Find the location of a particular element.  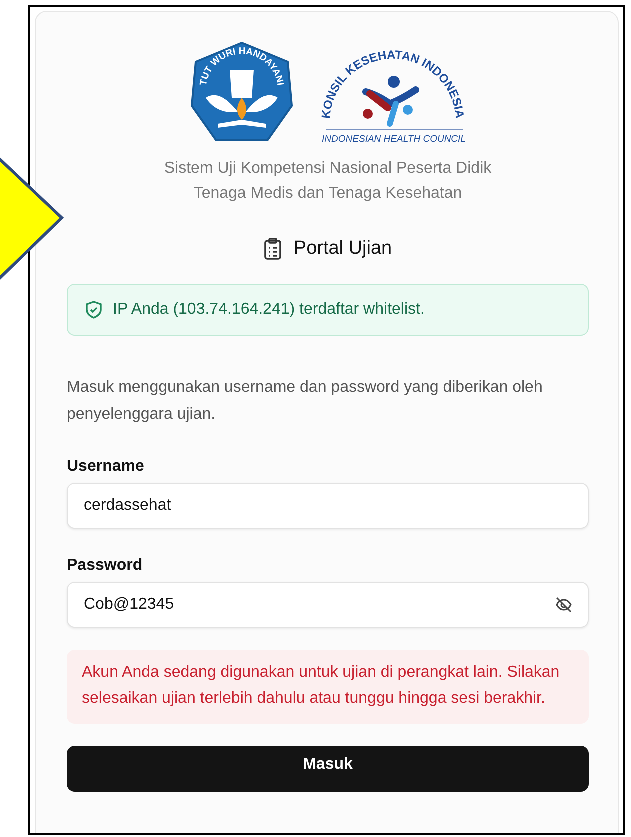

field-label: Username is located at coordinates (106, 467).